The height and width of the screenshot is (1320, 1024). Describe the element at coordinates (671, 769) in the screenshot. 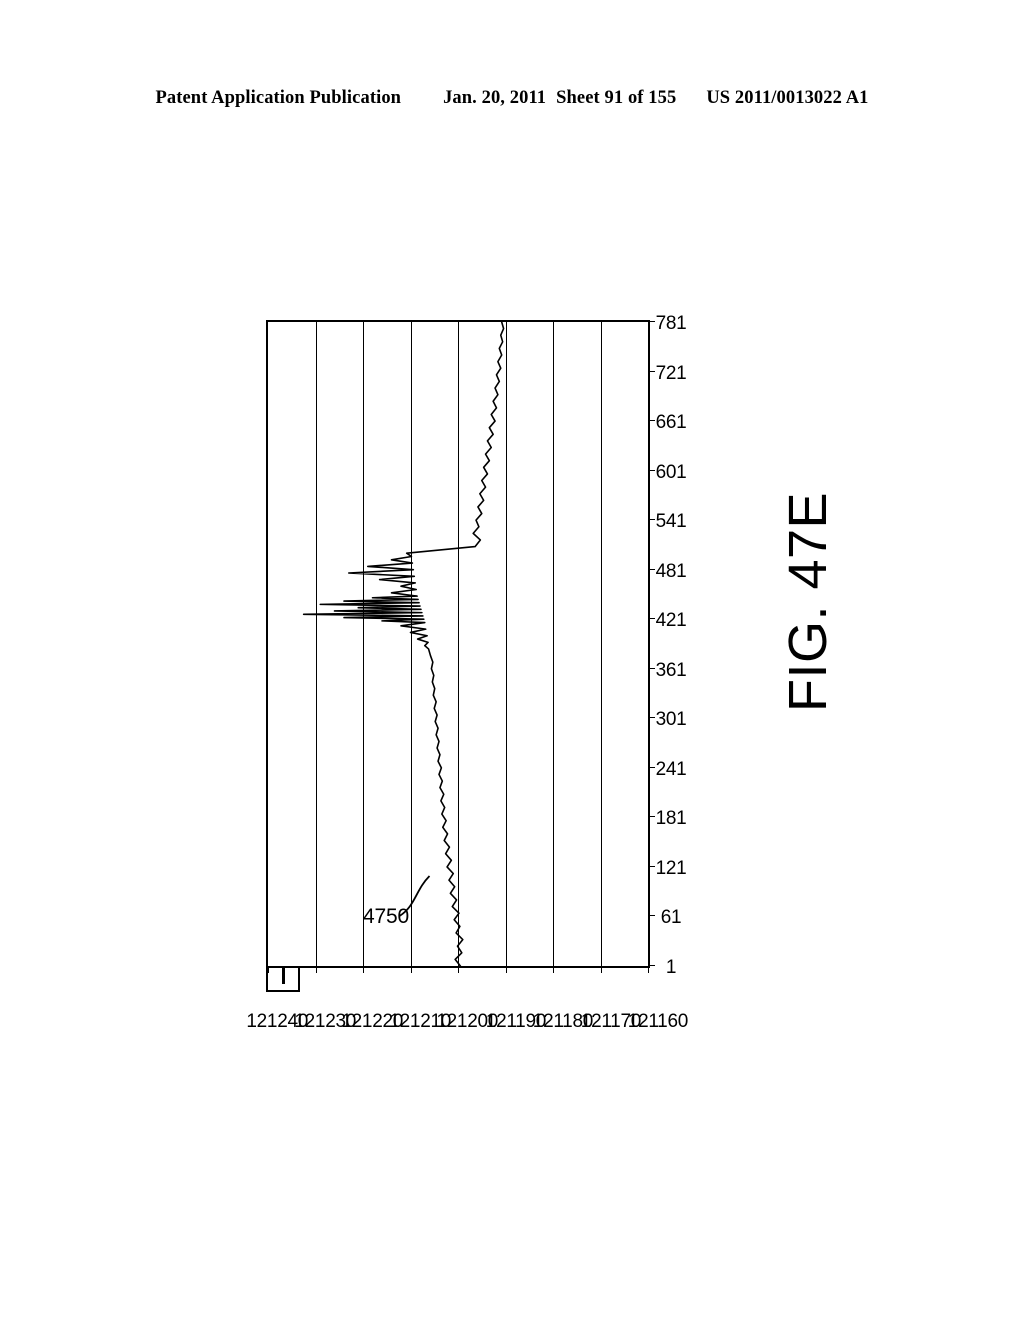

I see `x-axis-tick-label: 241` at that location.